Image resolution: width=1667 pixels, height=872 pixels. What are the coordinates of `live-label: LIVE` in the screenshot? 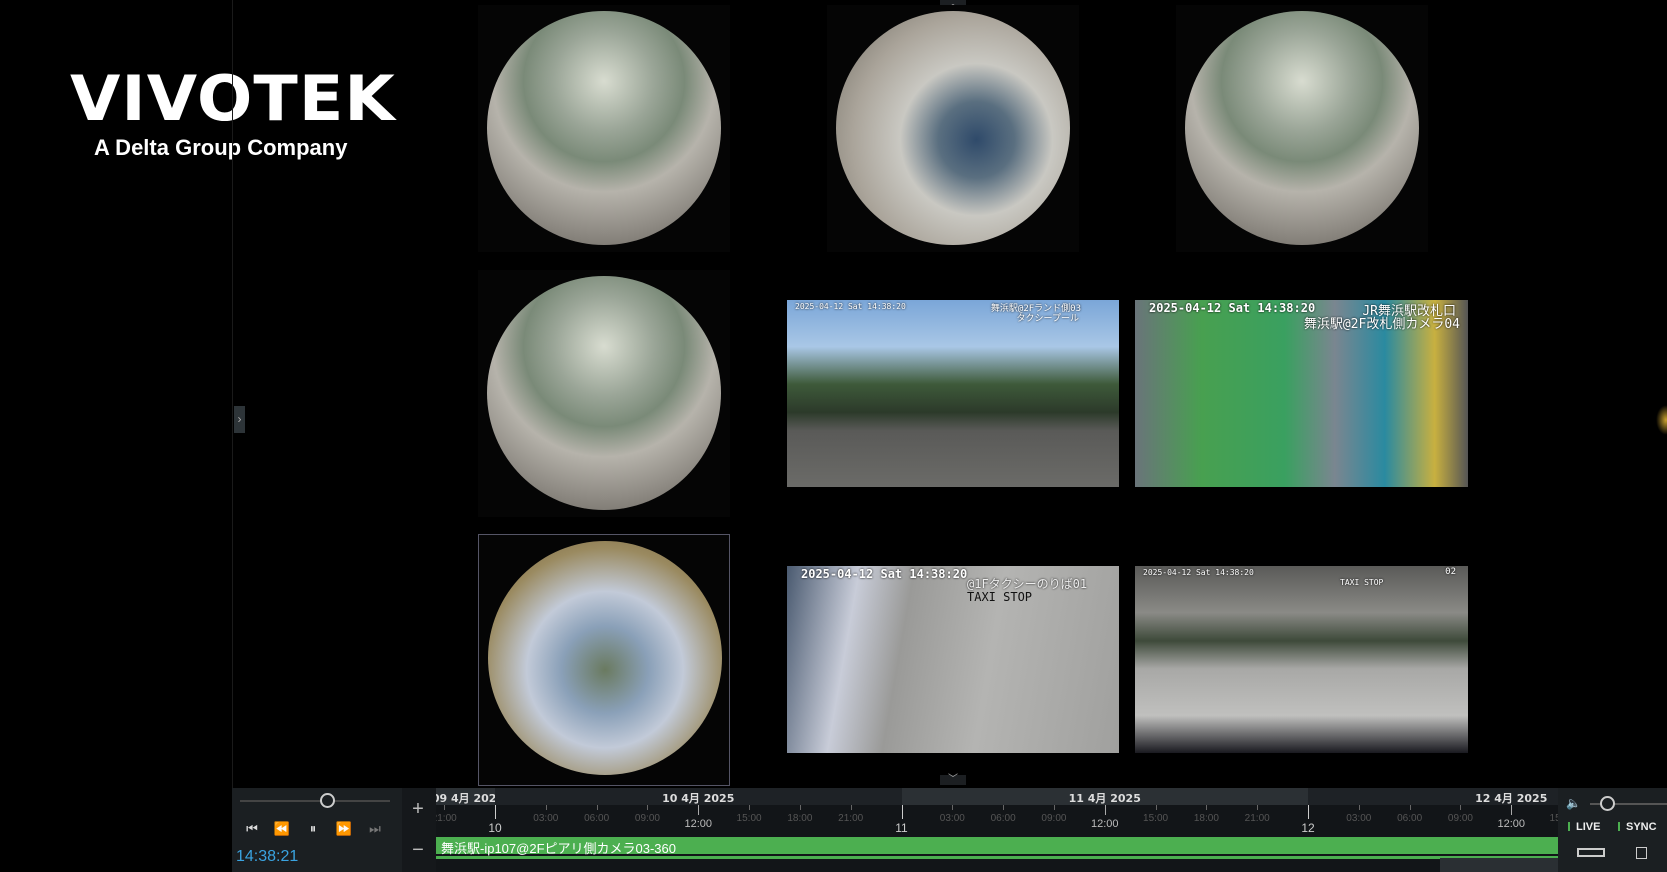 It's located at (1588, 827).